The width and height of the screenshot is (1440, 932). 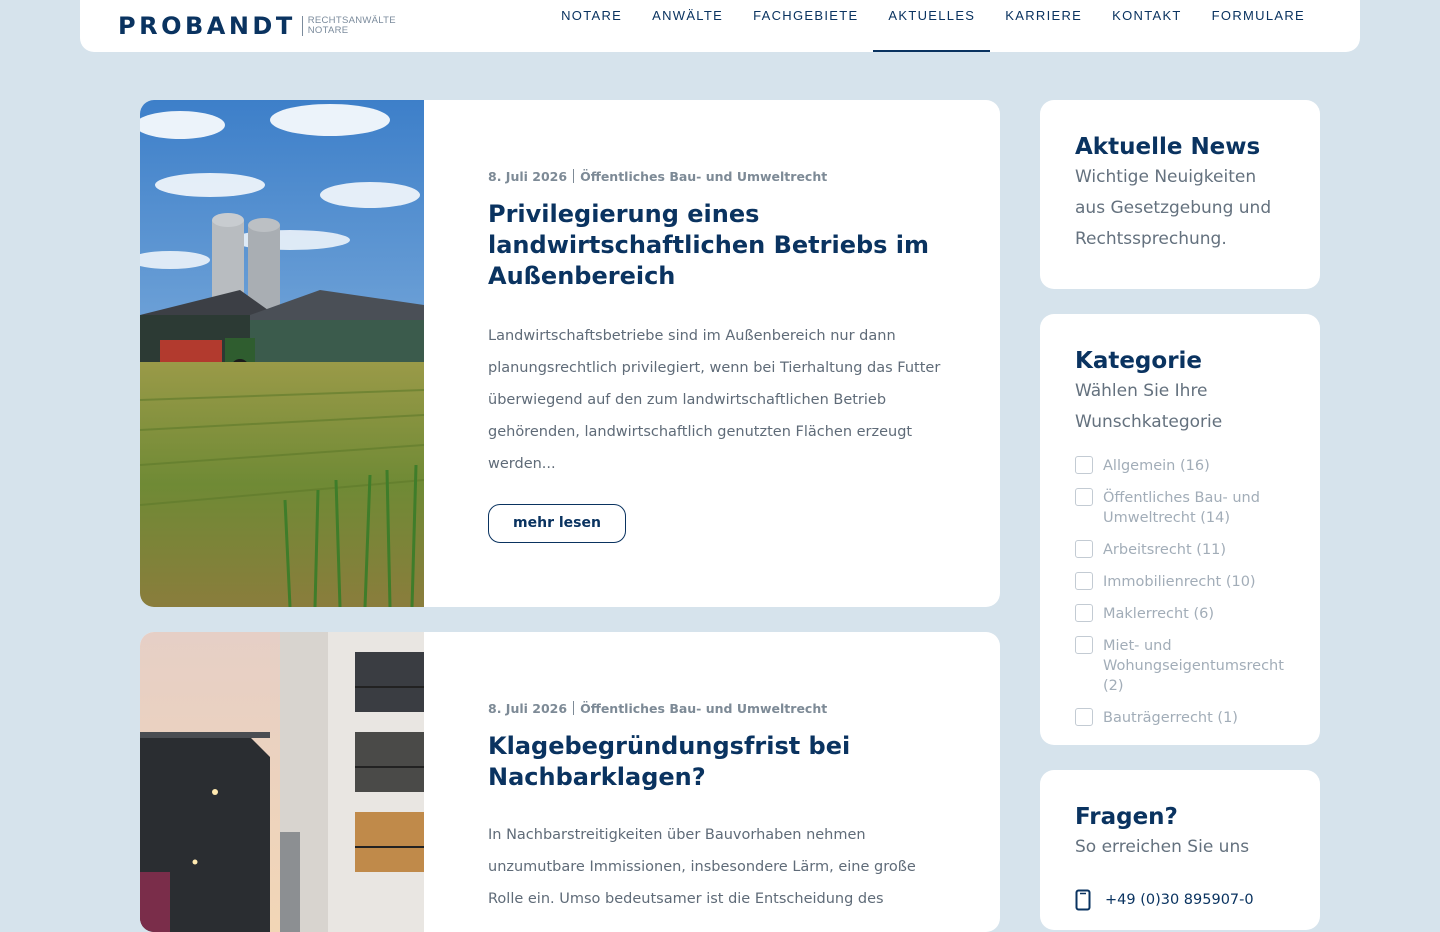 What do you see at coordinates (207, 26) in the screenshot?
I see `logo-wordmark: PROBANDT` at bounding box center [207, 26].